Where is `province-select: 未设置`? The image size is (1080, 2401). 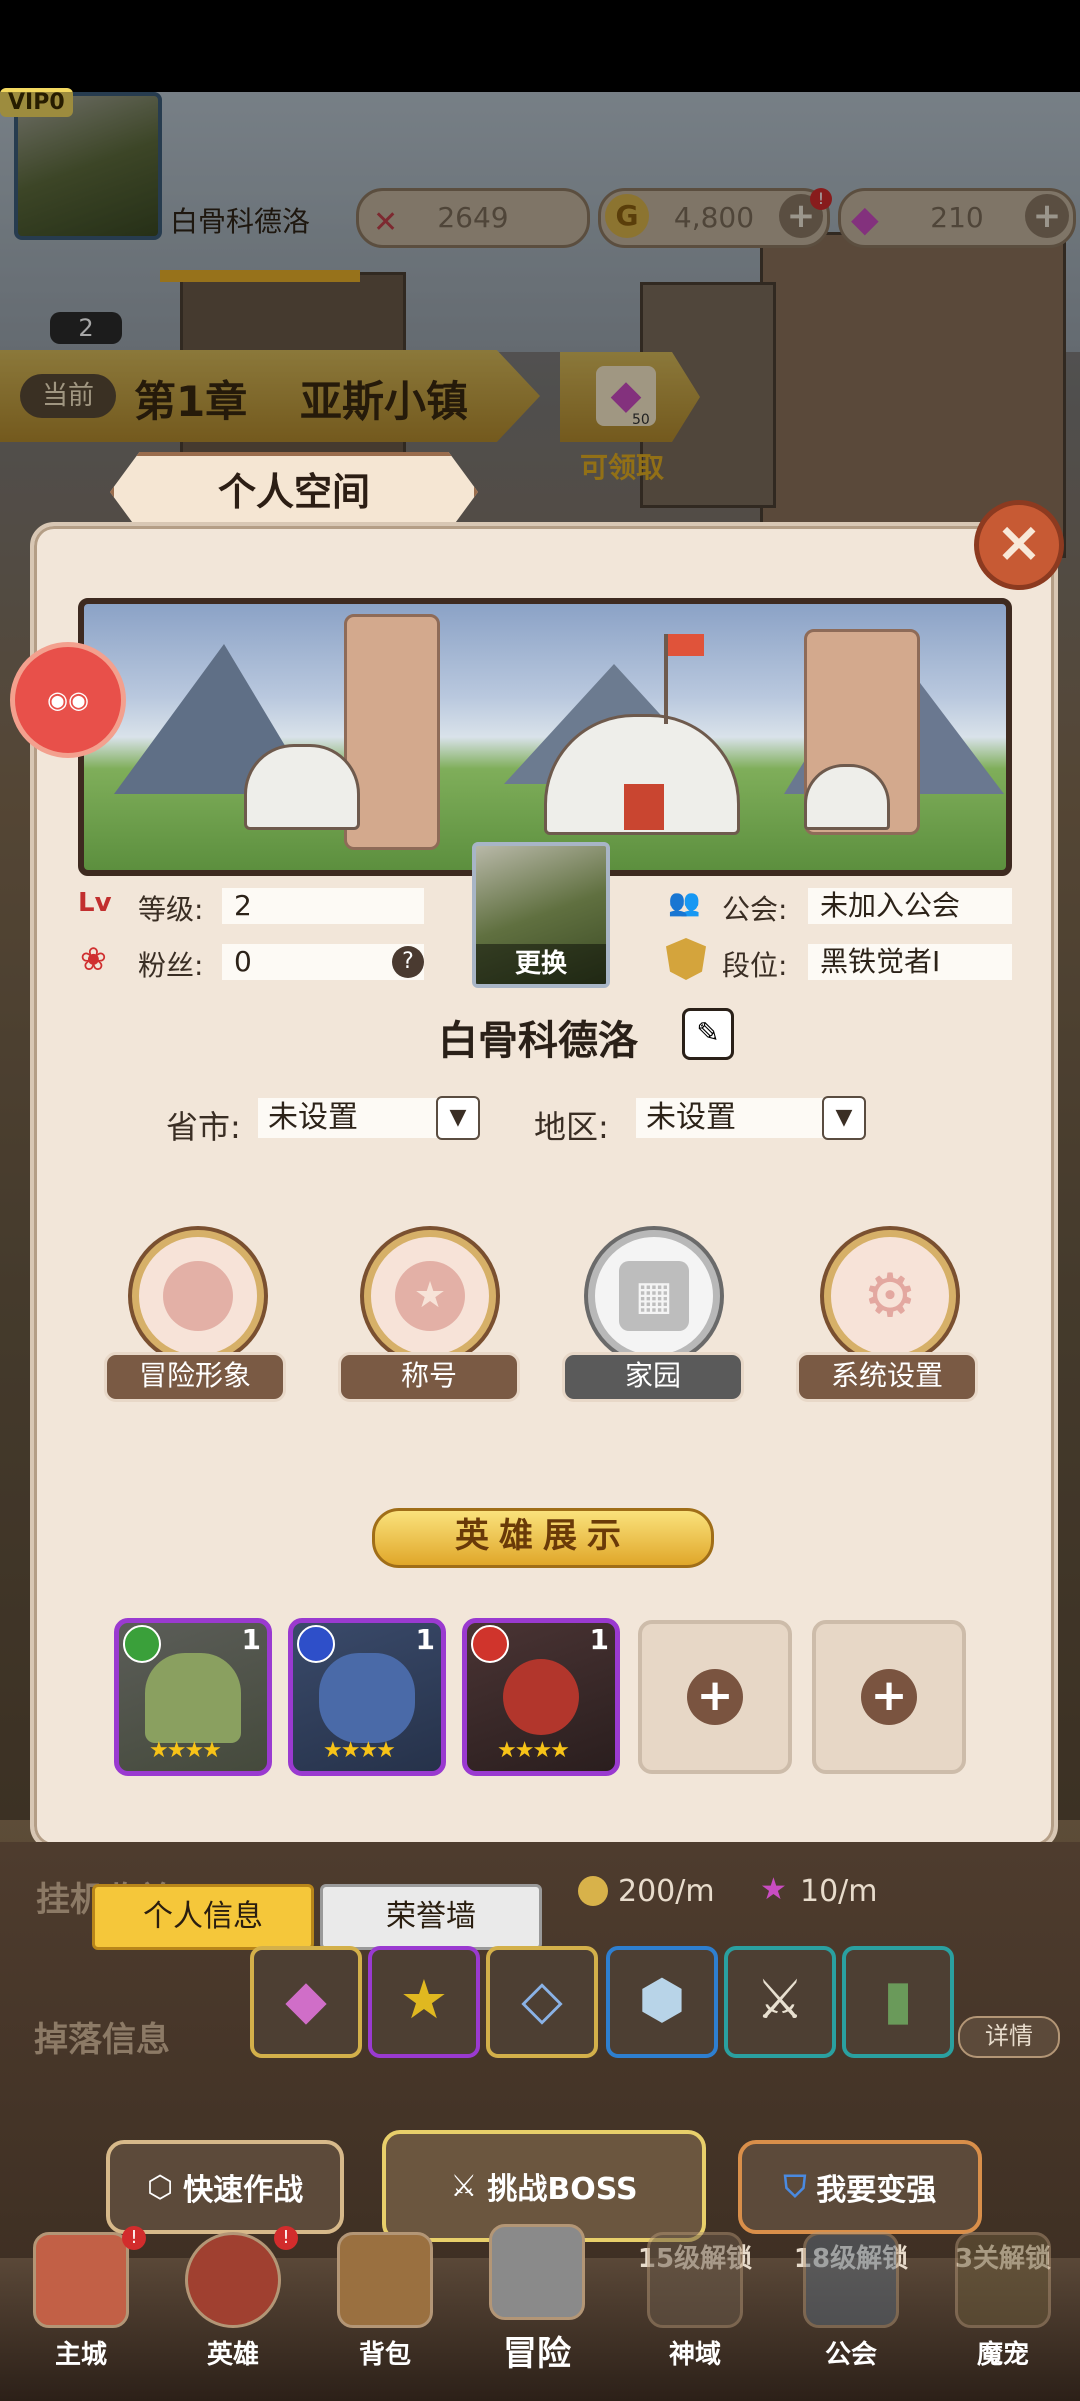
province-select: 未设置 is located at coordinates (349, 1118).